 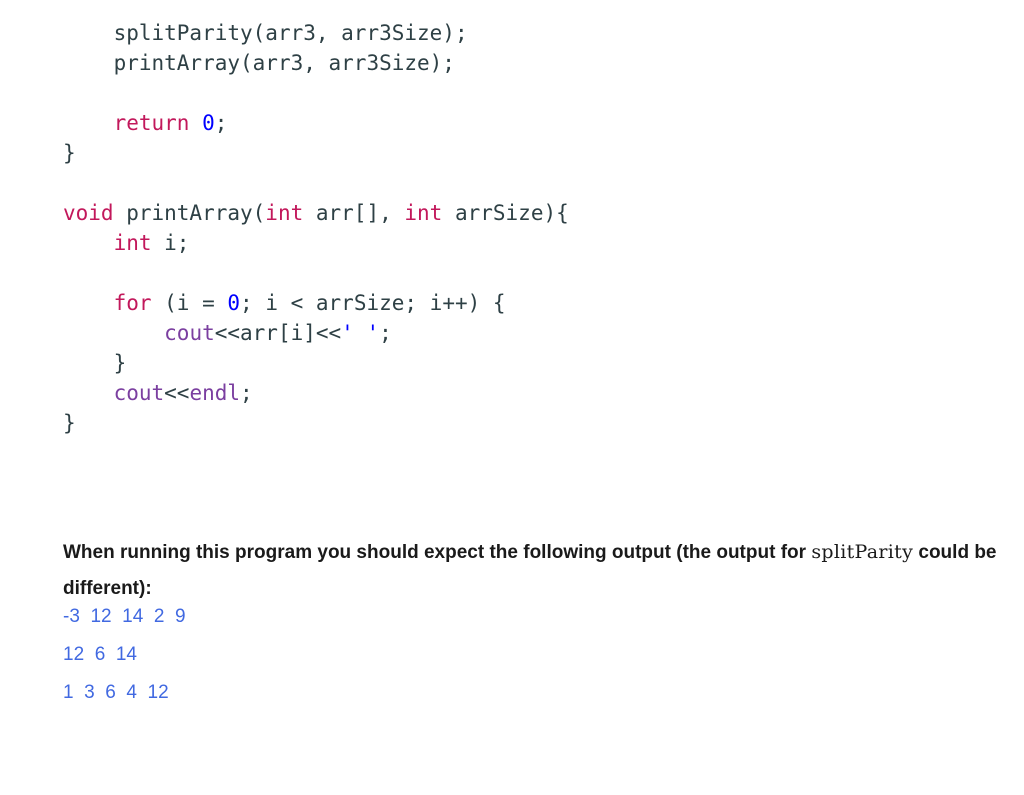 I want to click on code-line: cout<<arr[i]<<' ';, so click(x=316, y=333).